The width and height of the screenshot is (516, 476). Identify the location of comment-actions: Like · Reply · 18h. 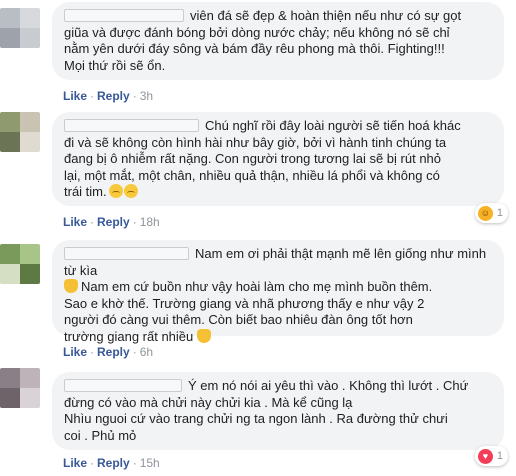
(111, 222).